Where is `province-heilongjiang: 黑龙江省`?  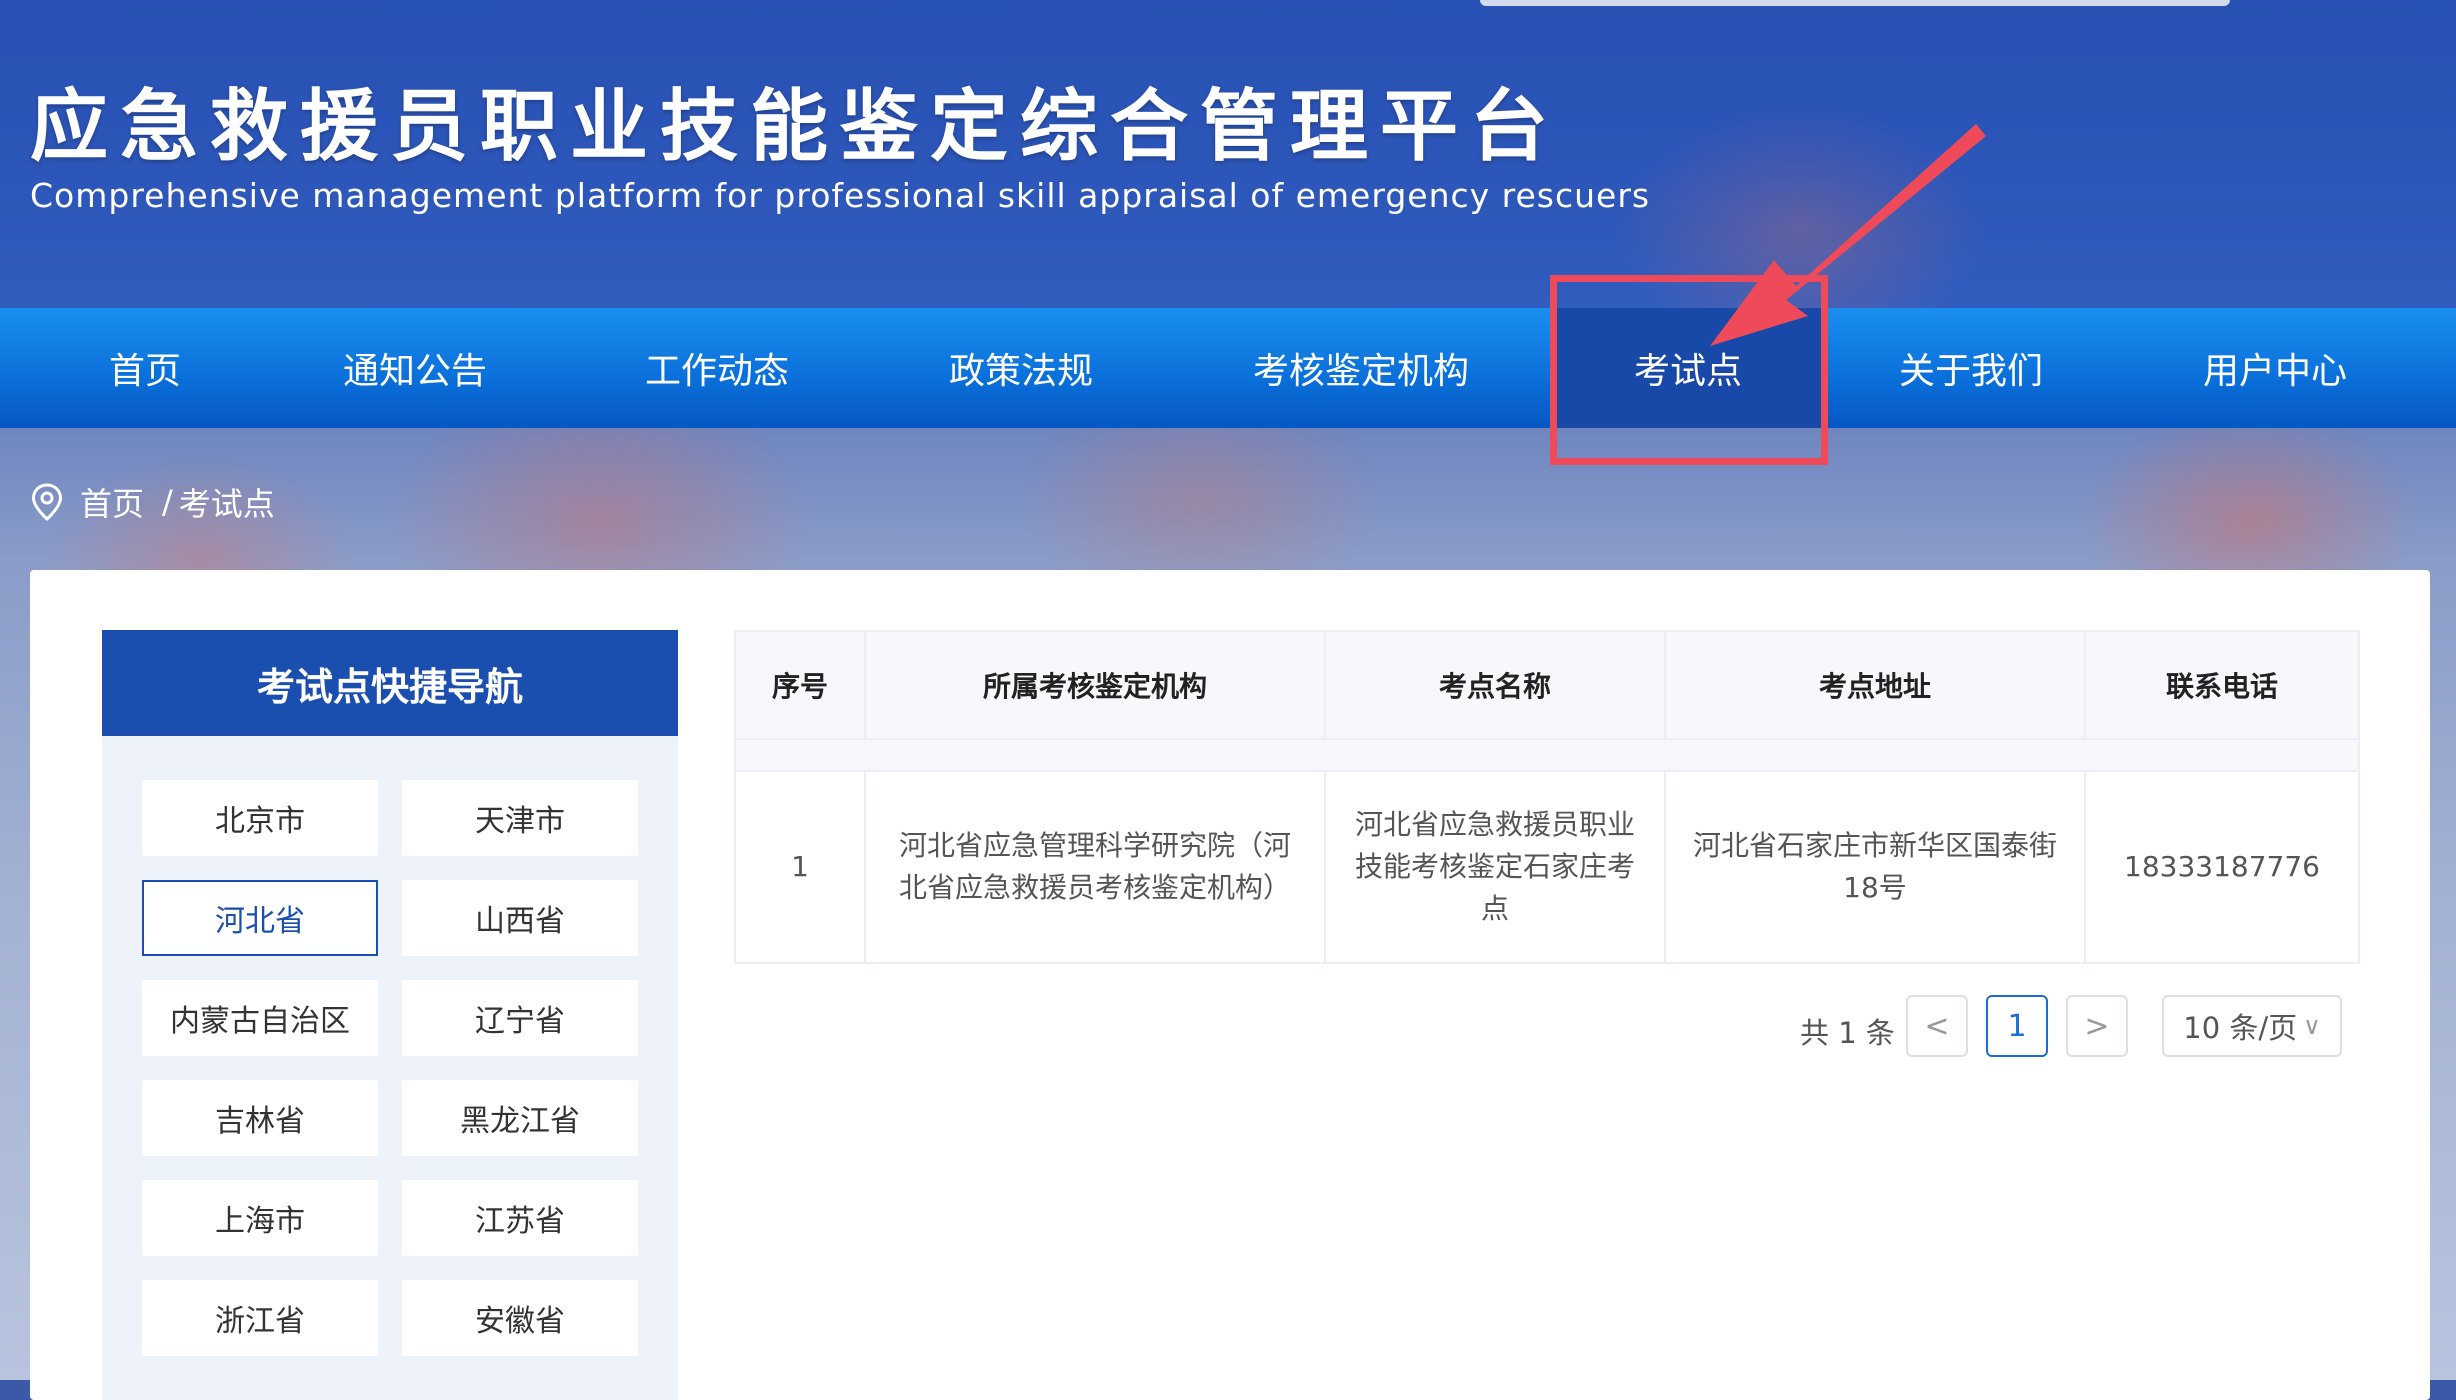 province-heilongjiang: 黑龙江省 is located at coordinates (520, 1118).